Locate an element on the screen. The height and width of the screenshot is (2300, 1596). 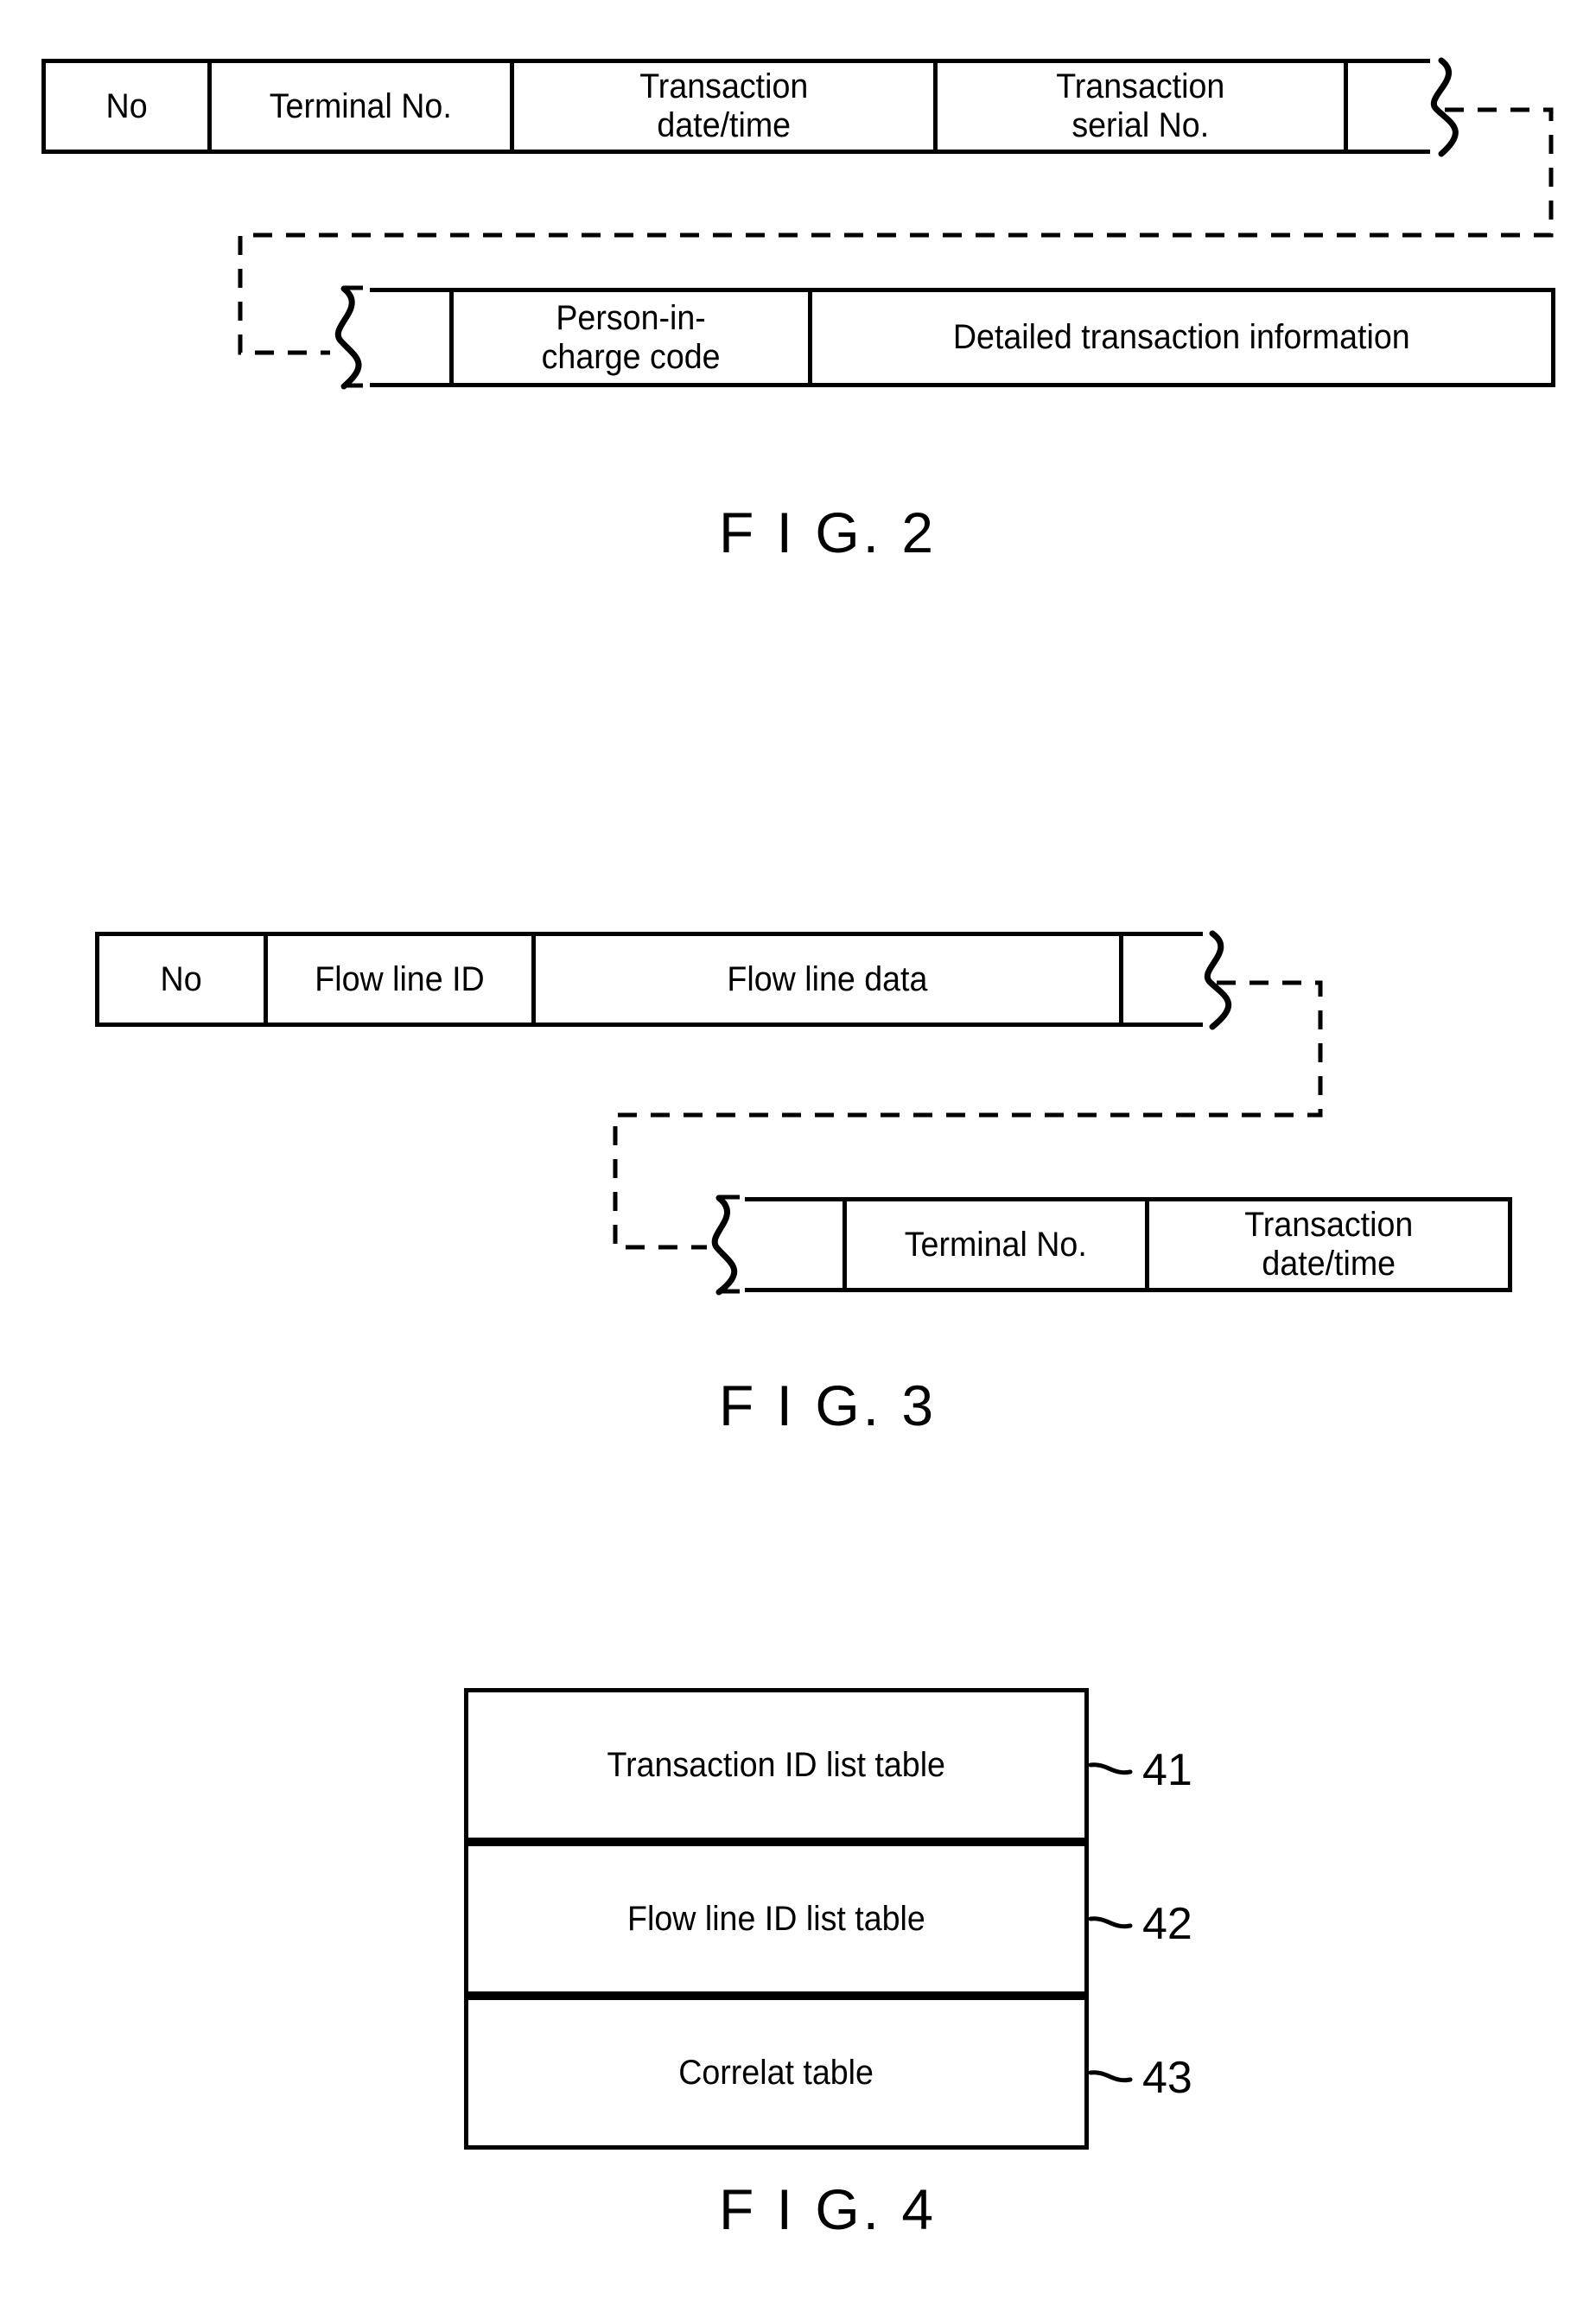
fig3-row1-cell-no: No is located at coordinates (181, 979).